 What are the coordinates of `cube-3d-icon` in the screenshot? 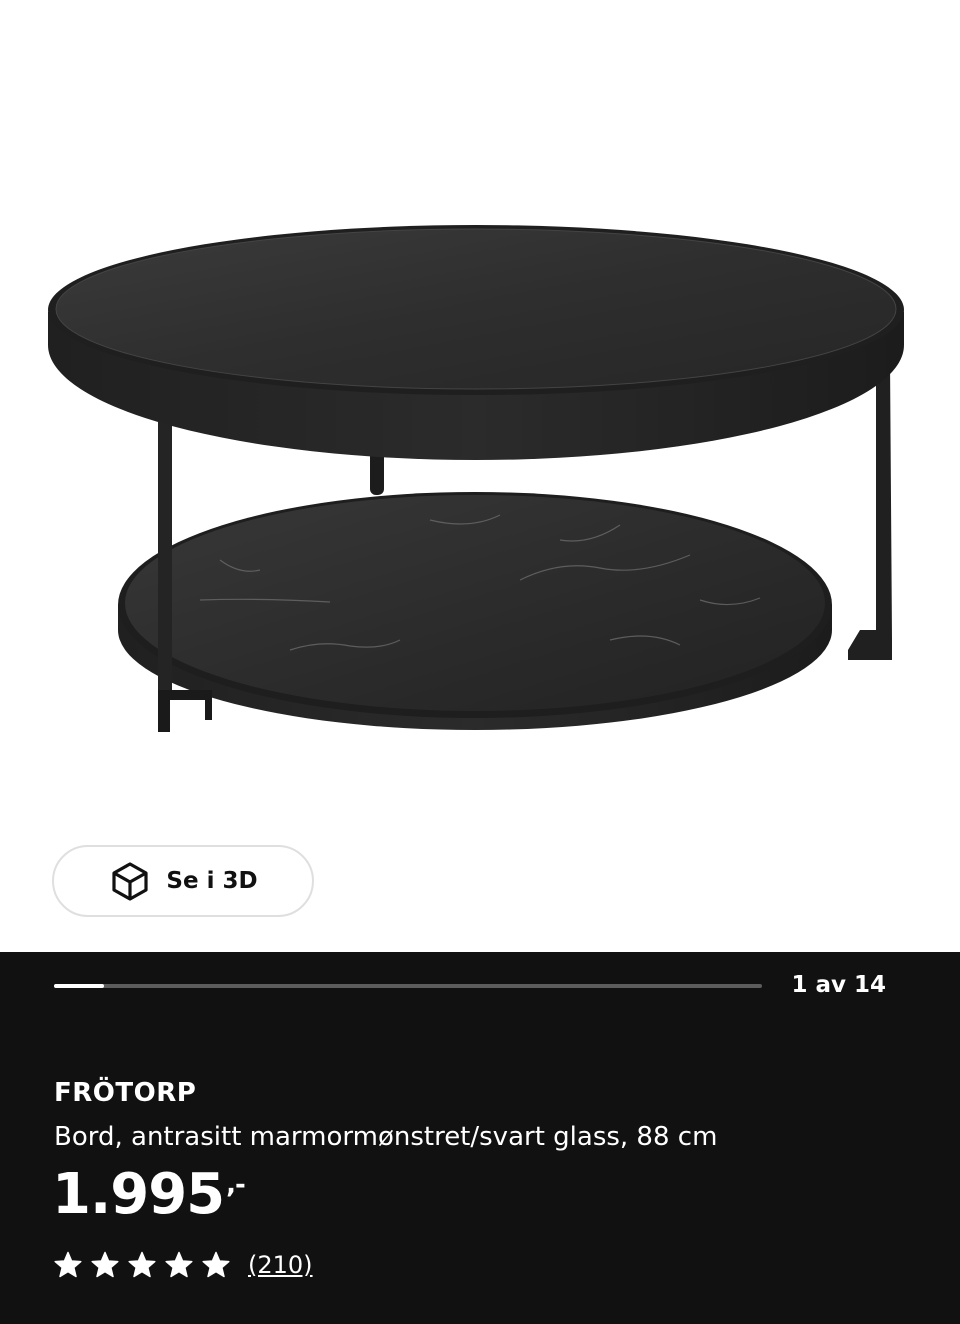 It's located at (130, 881).